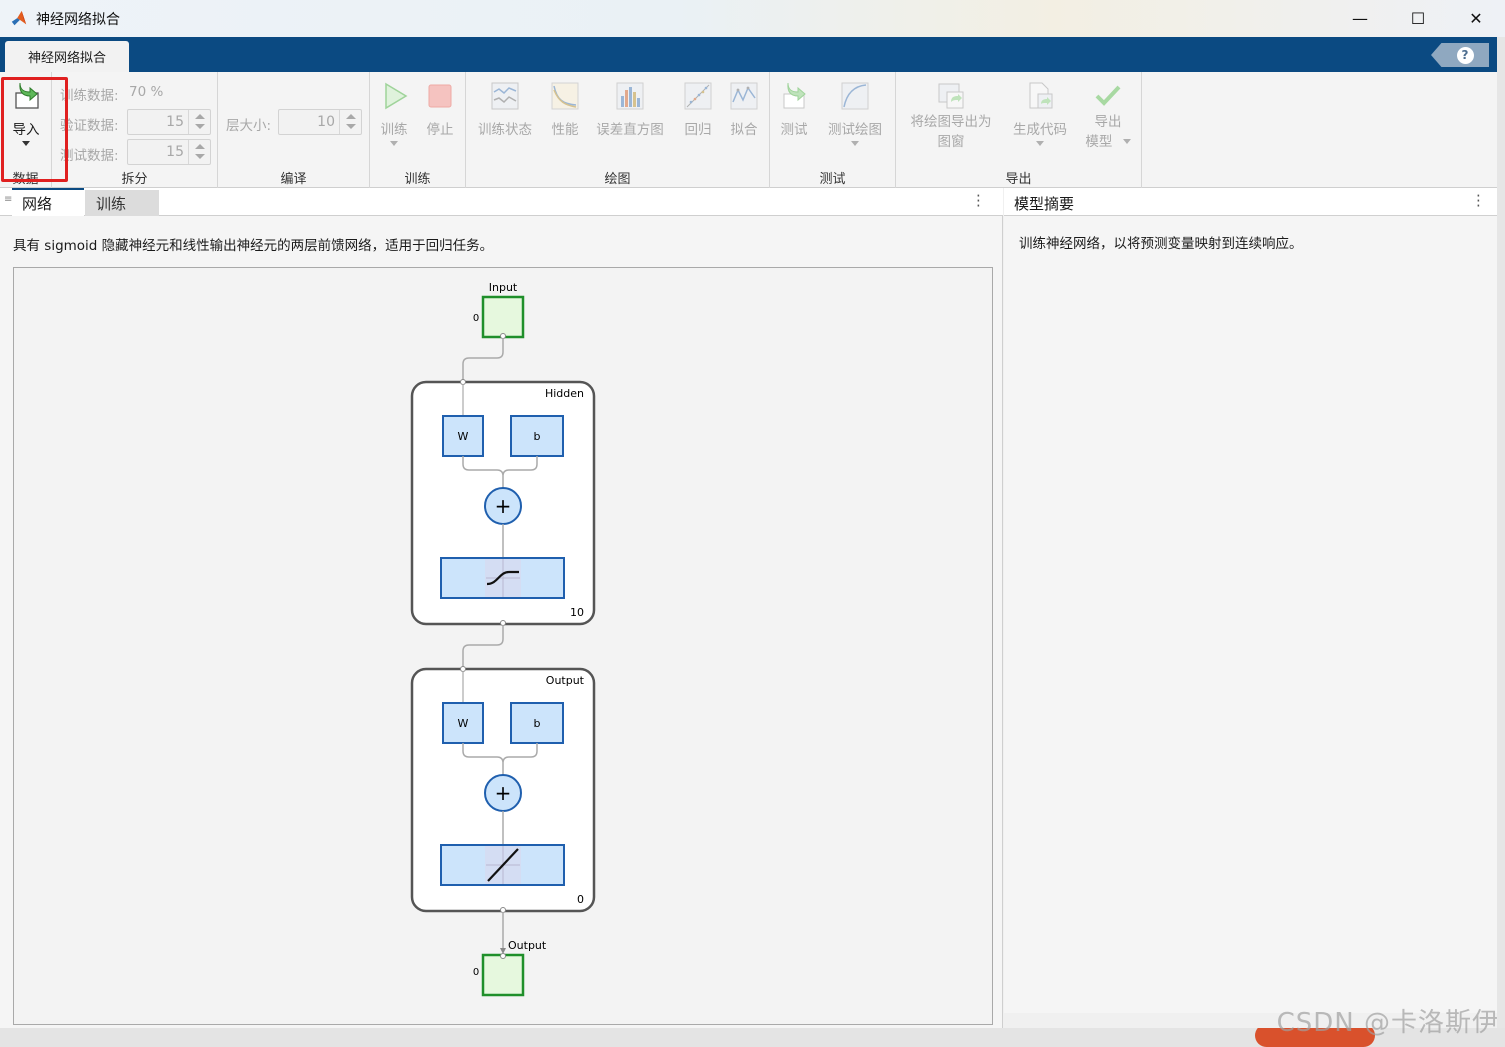 This screenshot has height=1047, width=1505. Describe the element at coordinates (1108, 122) in the screenshot. I see `export-model-label: 导出` at that location.